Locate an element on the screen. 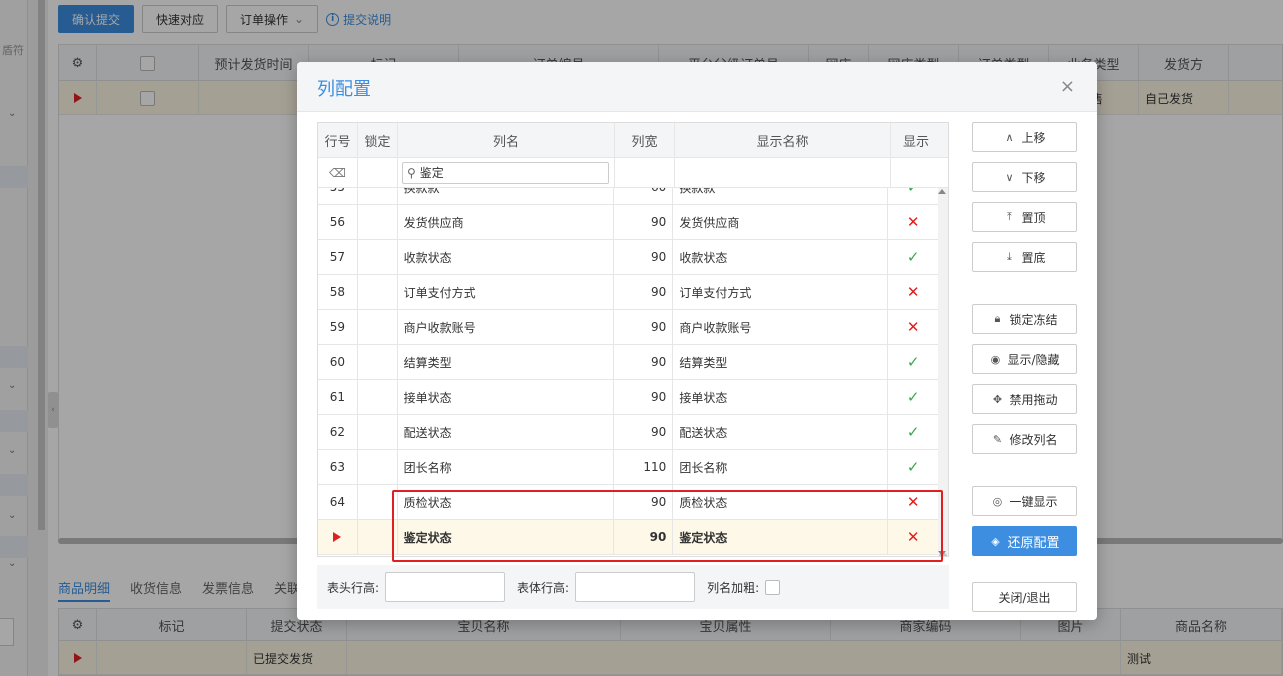 The image size is (1283, 676). config-row: 59 商户收款账号 90 商户收款账号 ✕ is located at coordinates (628, 327).